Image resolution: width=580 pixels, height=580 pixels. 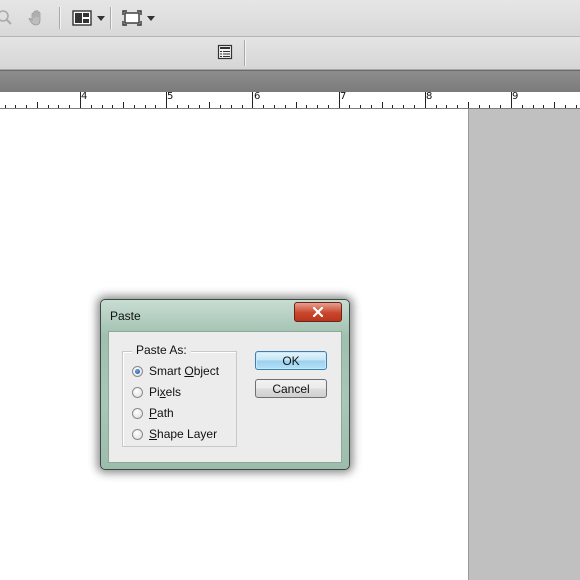 What do you see at coordinates (82, 18) in the screenshot?
I see `arrange-documents-icon` at bounding box center [82, 18].